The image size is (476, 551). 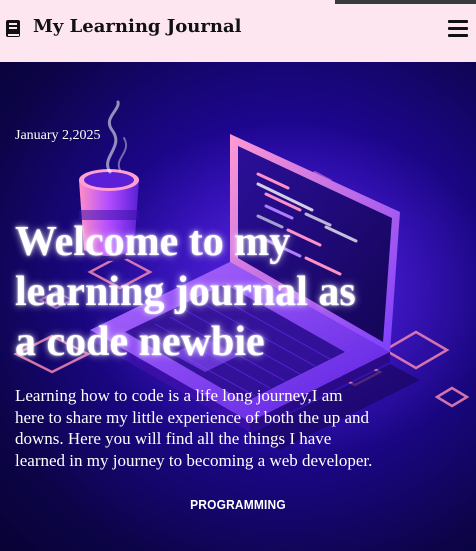 What do you see at coordinates (13, 28) in the screenshot?
I see `book-icon` at bounding box center [13, 28].